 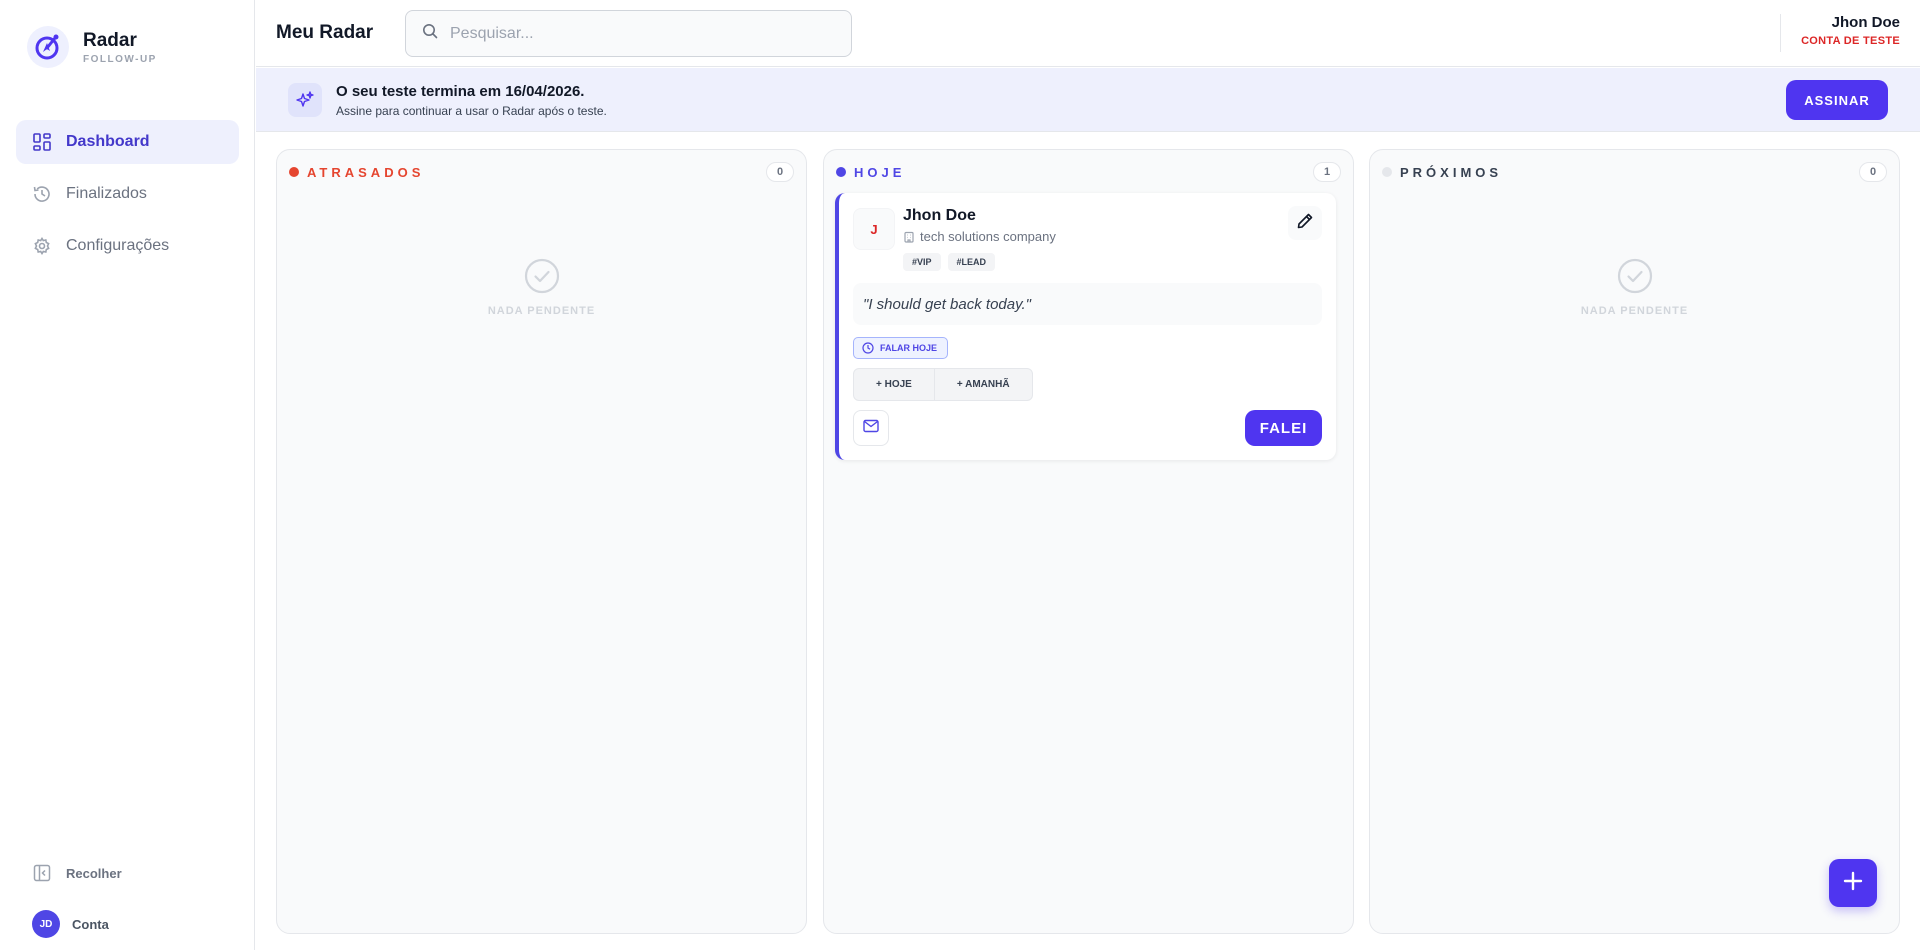 I want to click on pencil-icon, so click(x=1305, y=223).